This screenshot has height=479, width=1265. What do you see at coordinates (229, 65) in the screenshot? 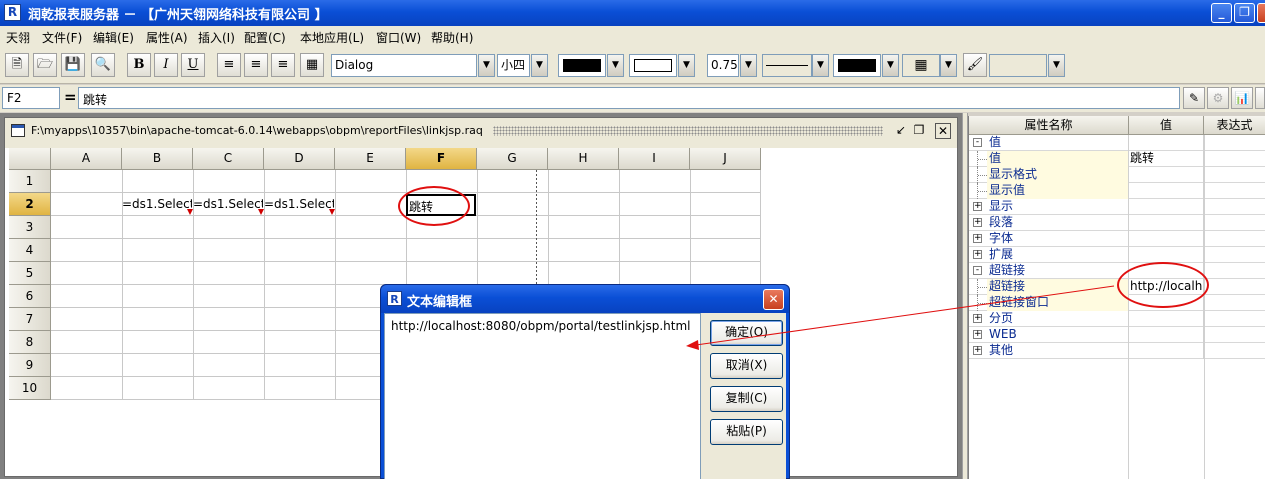
I see `align-left-icon: ≡` at bounding box center [229, 65].